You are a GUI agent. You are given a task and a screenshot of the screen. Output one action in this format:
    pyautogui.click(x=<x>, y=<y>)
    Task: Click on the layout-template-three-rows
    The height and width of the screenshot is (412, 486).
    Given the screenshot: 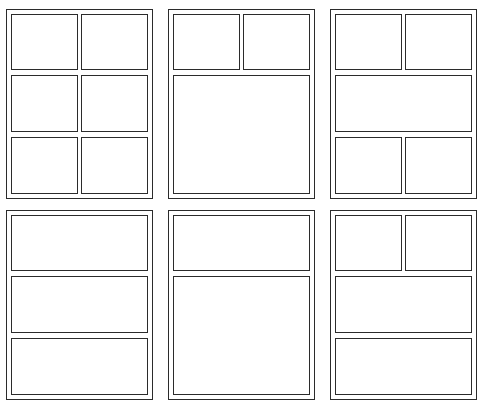 What is the action you would take?
    pyautogui.click(x=79, y=305)
    